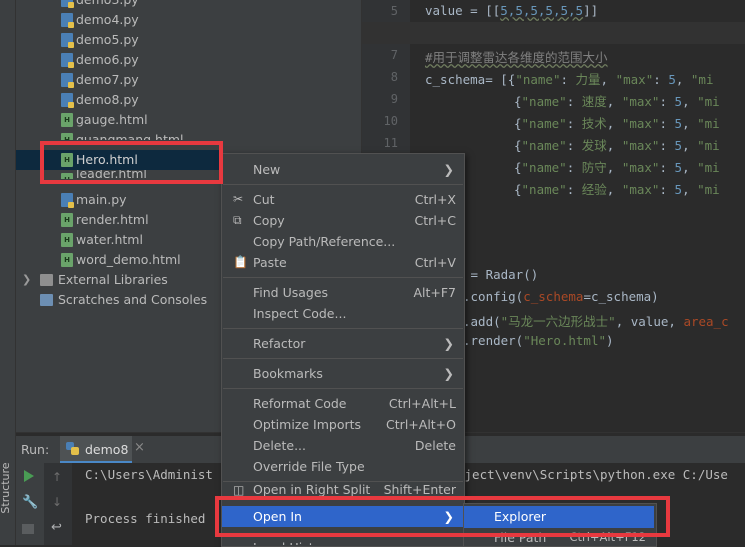  What do you see at coordinates (343, 262) in the screenshot?
I see `menu-item-paste: 📋 Paste Ctrl+V` at bounding box center [343, 262].